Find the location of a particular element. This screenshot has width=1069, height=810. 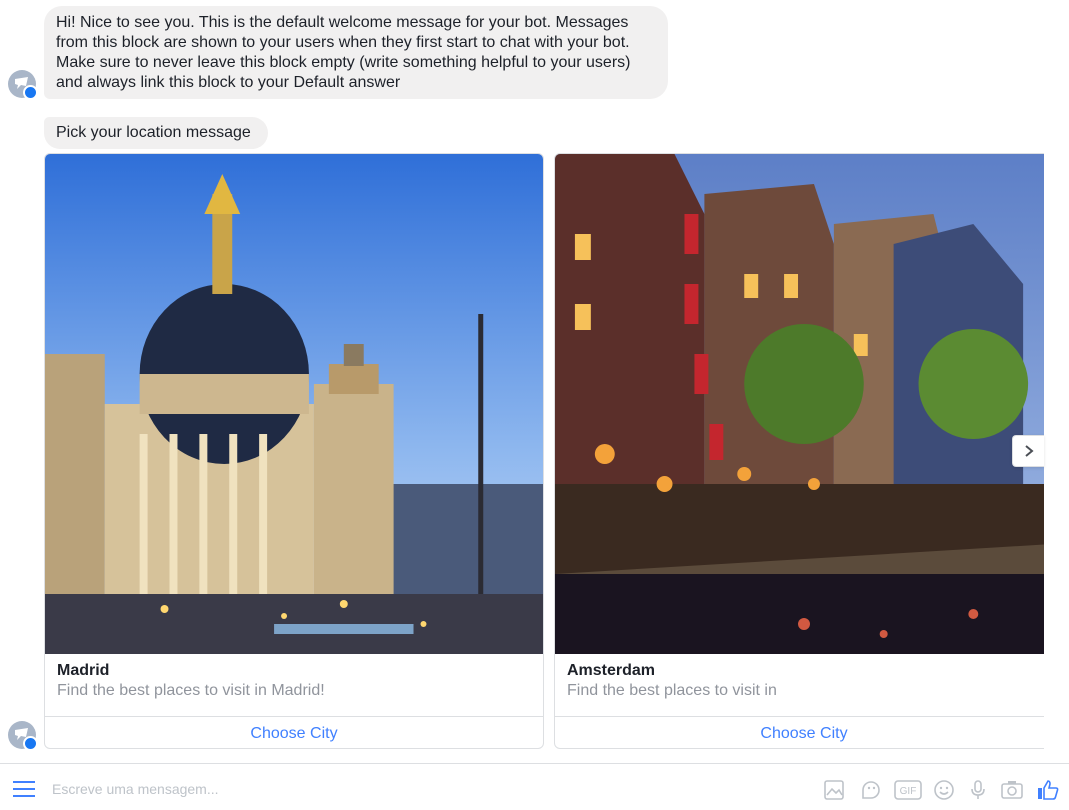

microphone-icon is located at coordinates (978, 790).